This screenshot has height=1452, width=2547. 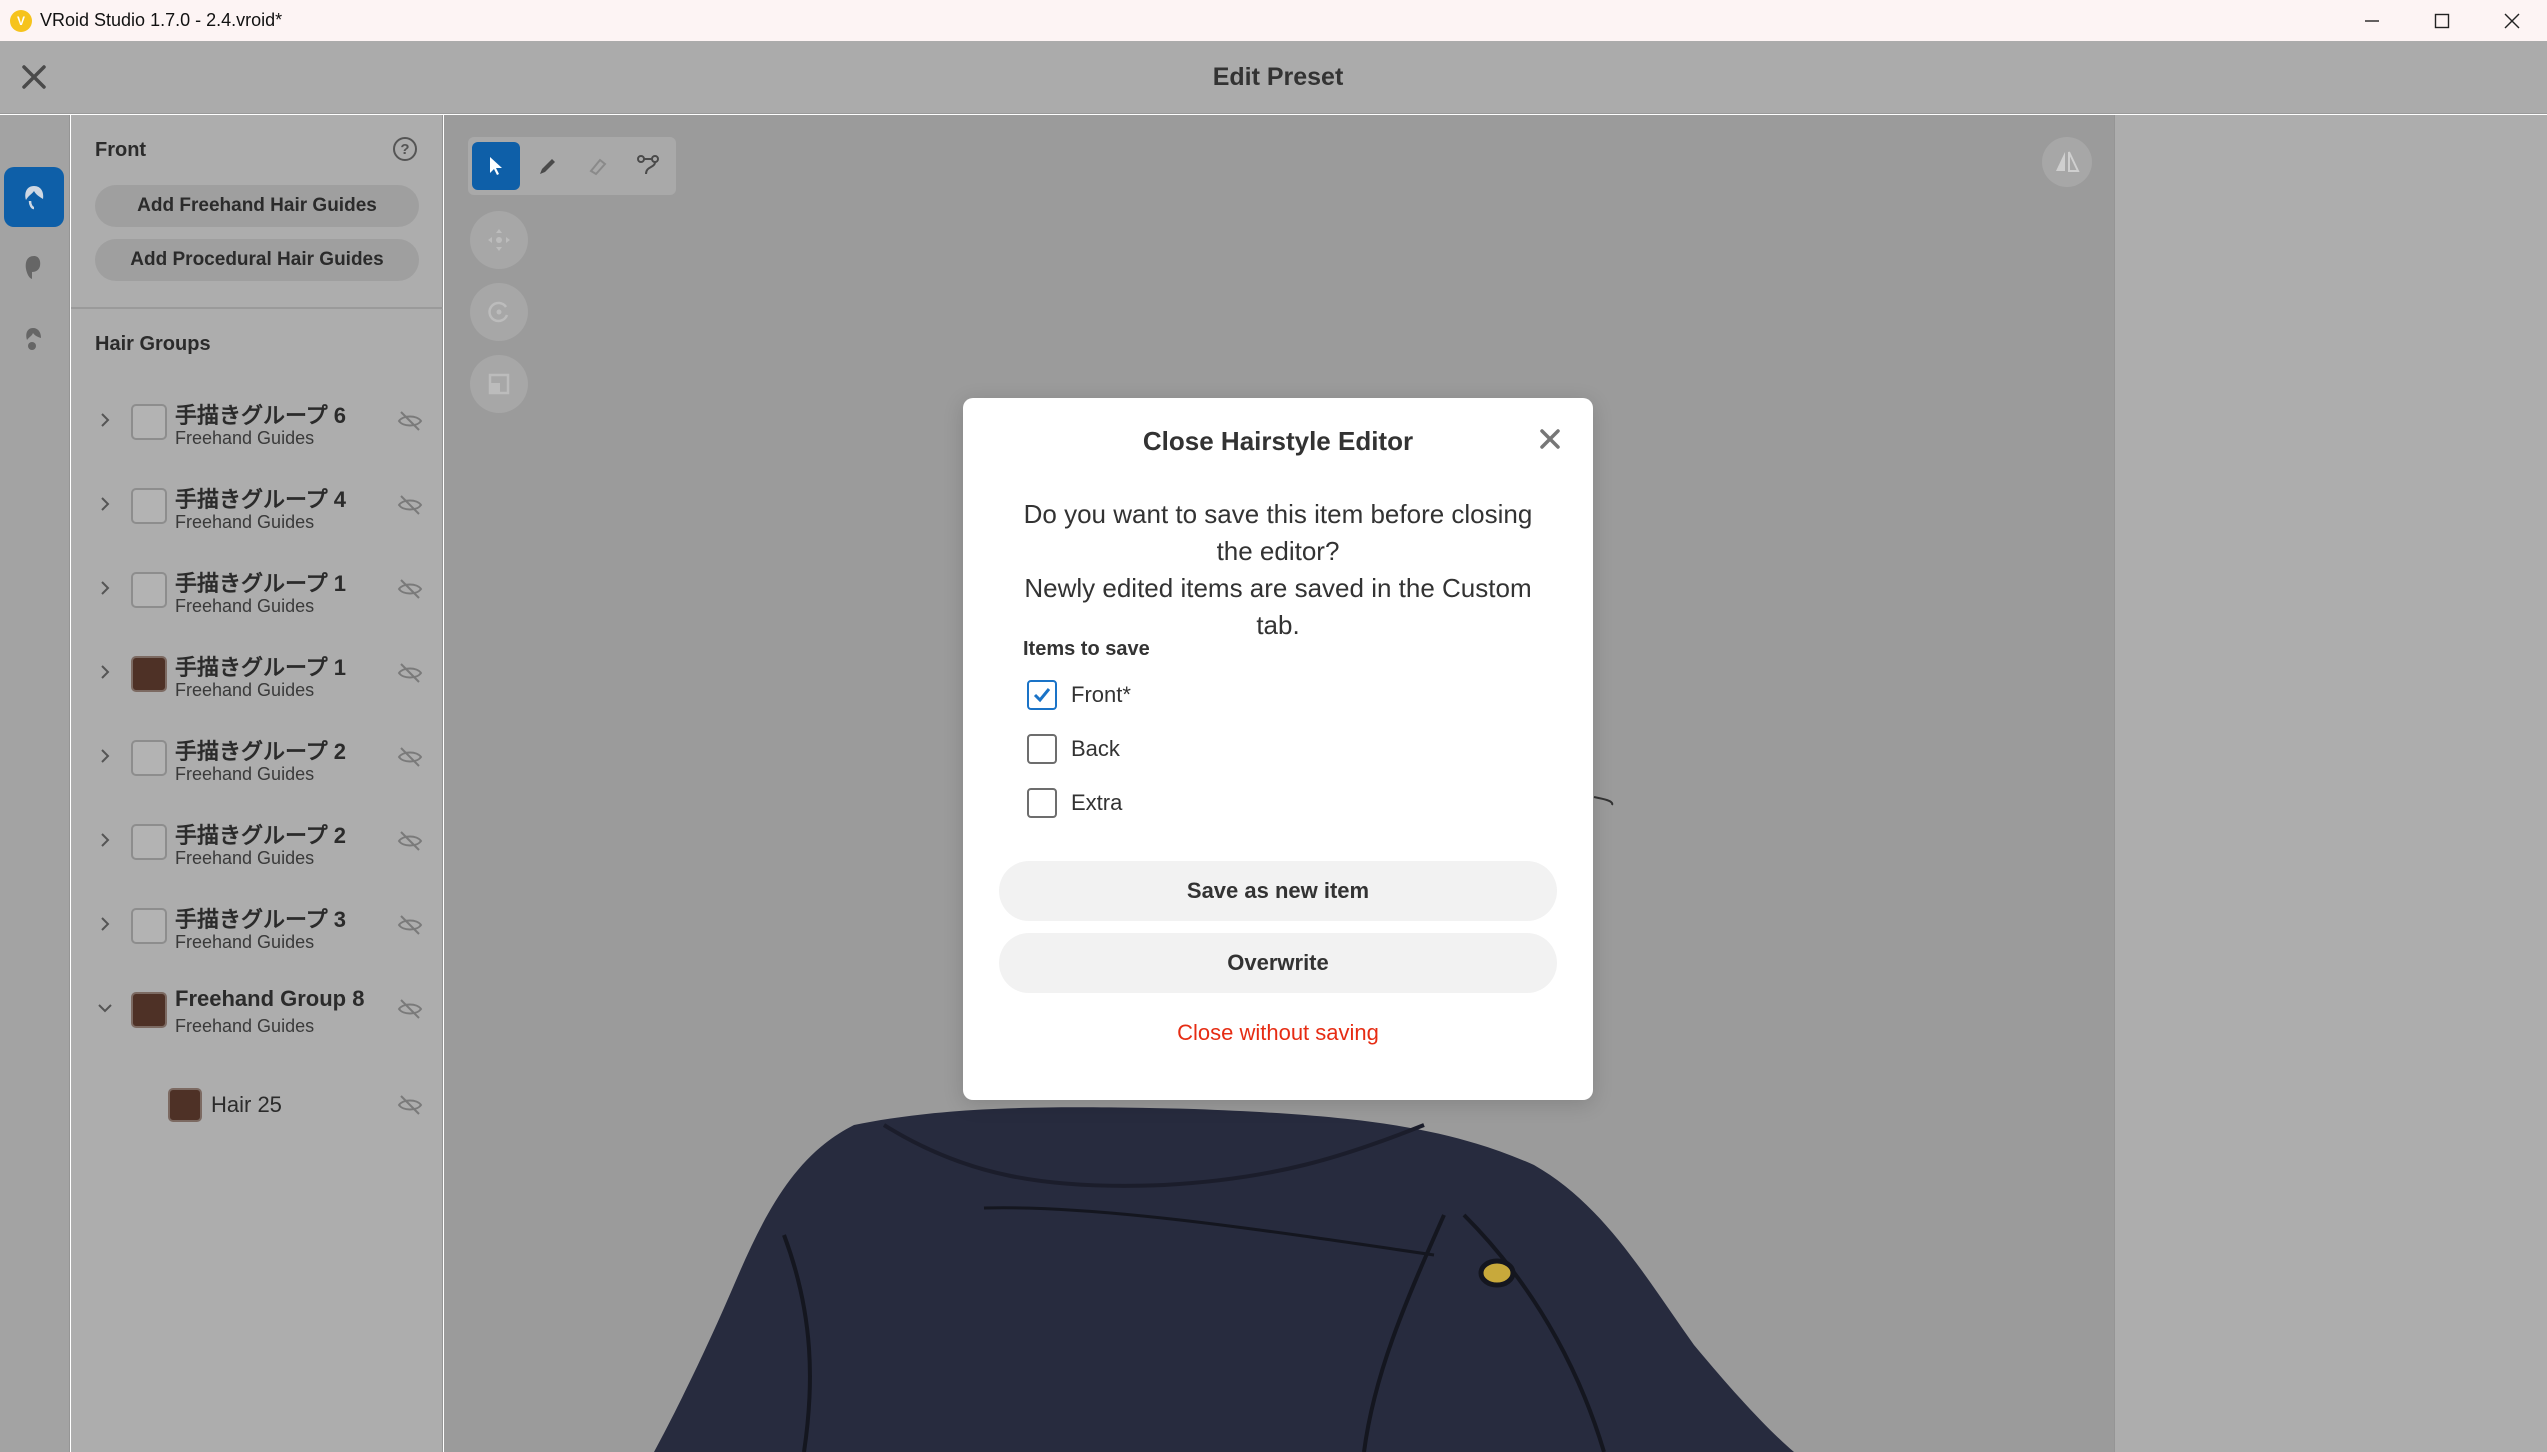 I want to click on mirror-button, so click(x=2067, y=162).